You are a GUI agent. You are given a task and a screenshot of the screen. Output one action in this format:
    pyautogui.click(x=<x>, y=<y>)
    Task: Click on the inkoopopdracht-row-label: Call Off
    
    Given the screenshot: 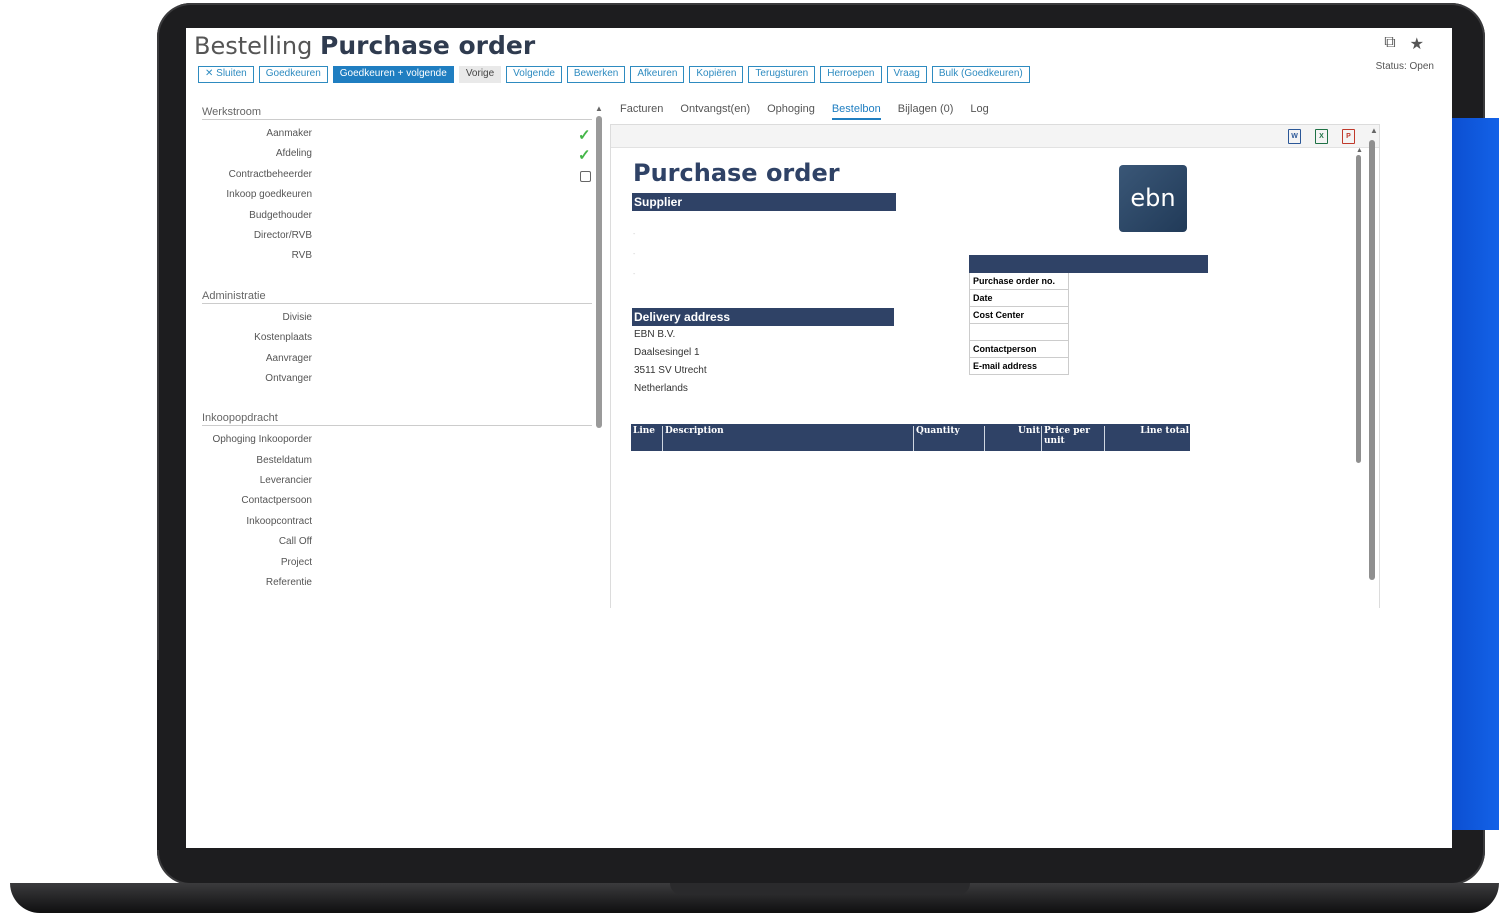 What is the action you would take?
    pyautogui.click(x=295, y=542)
    